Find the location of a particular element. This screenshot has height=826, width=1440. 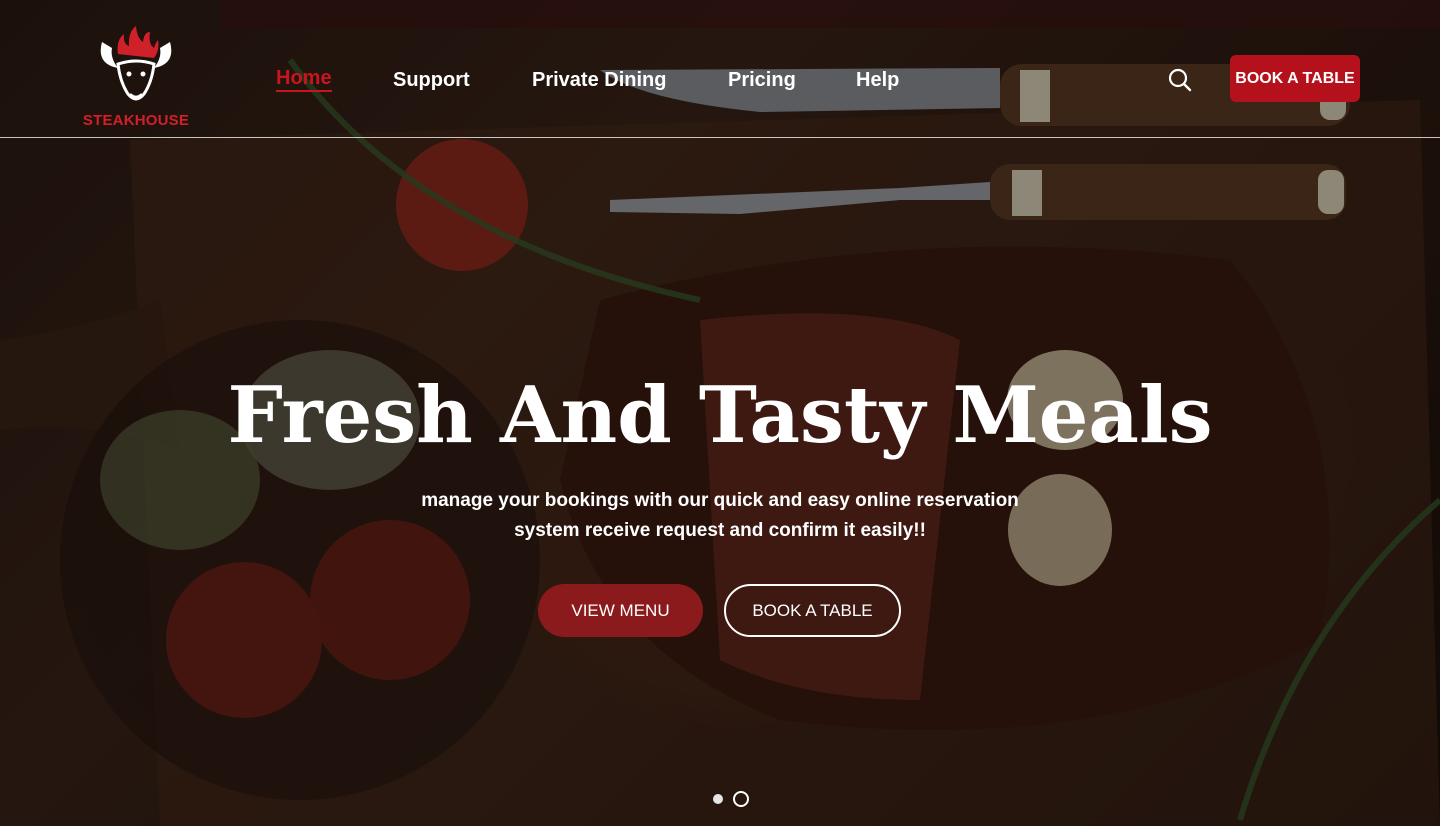

search-button is located at coordinates (1180, 80).